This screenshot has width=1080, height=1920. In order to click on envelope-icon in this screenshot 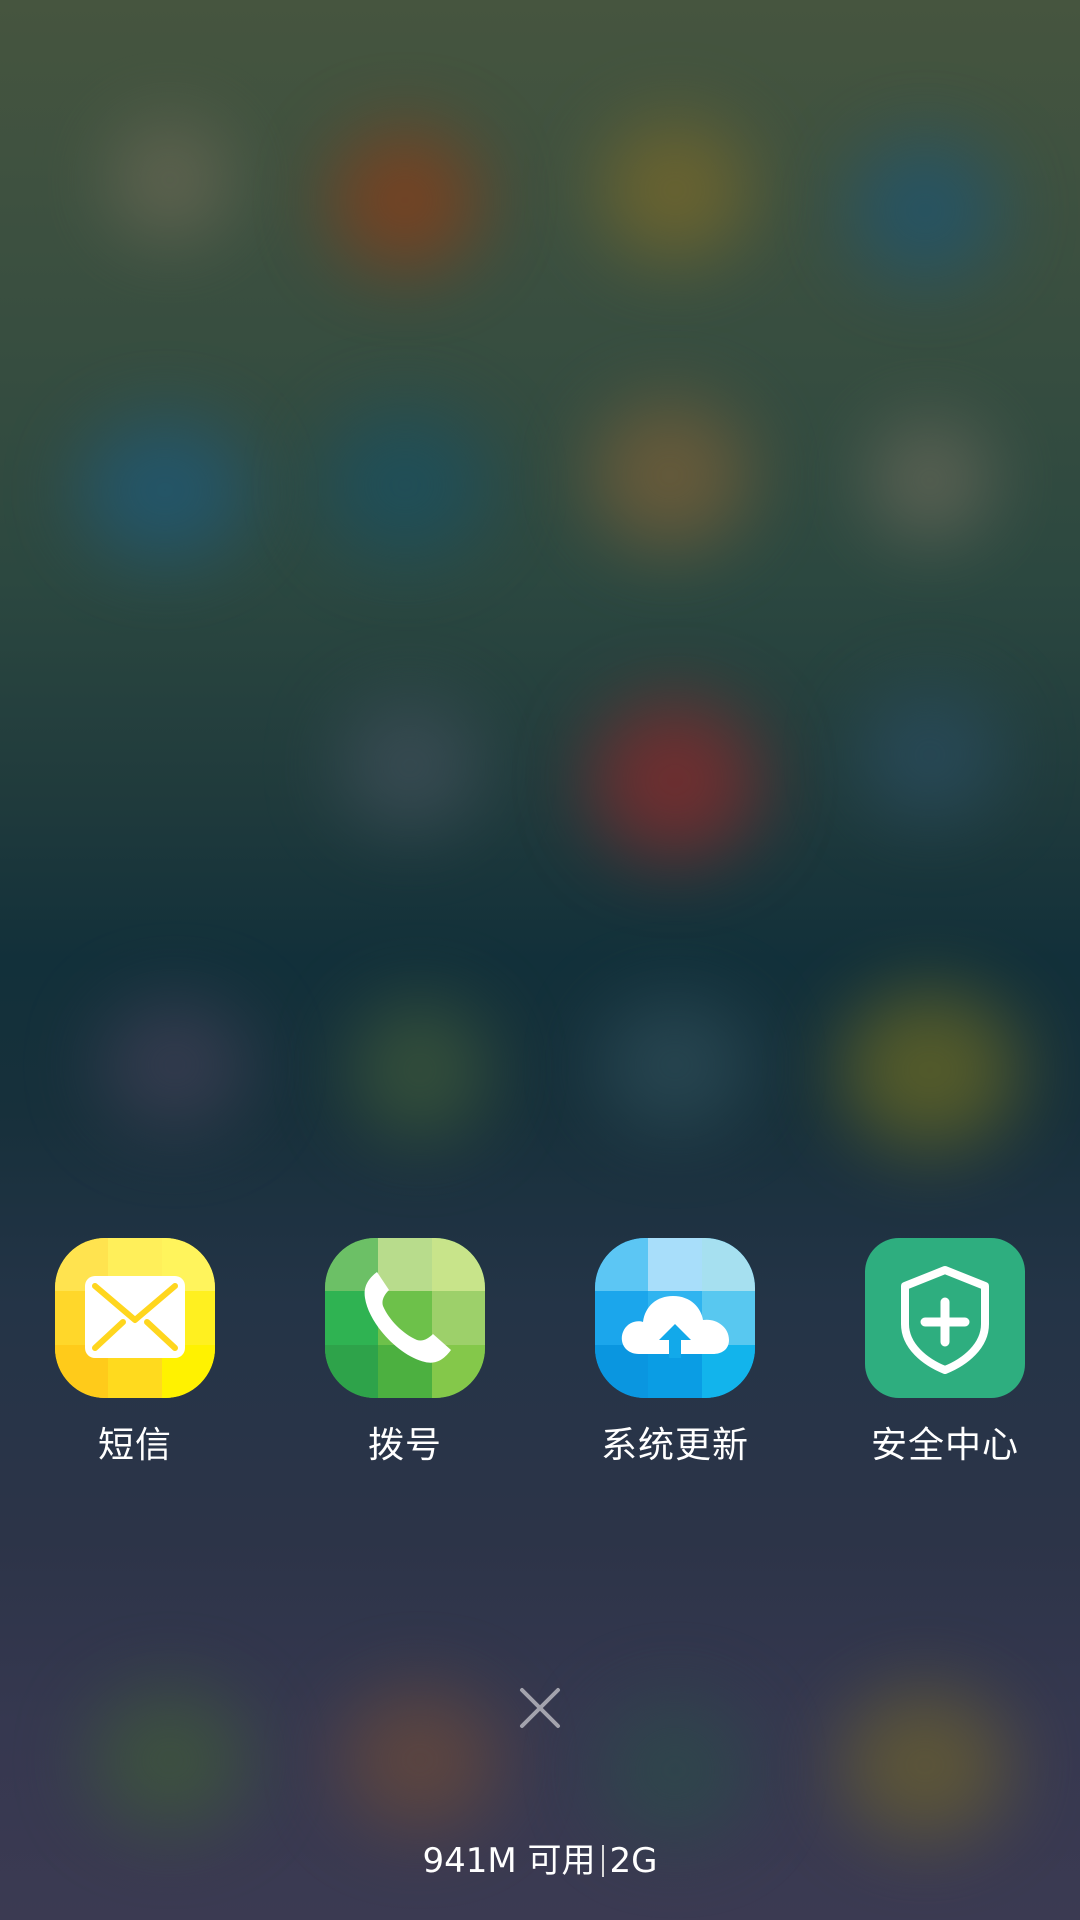, I will do `click(135, 1318)`.